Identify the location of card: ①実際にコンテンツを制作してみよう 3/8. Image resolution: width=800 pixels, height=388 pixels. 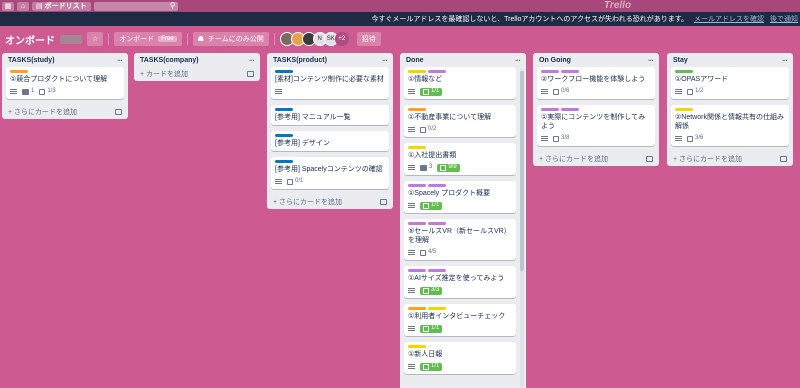
(596, 125).